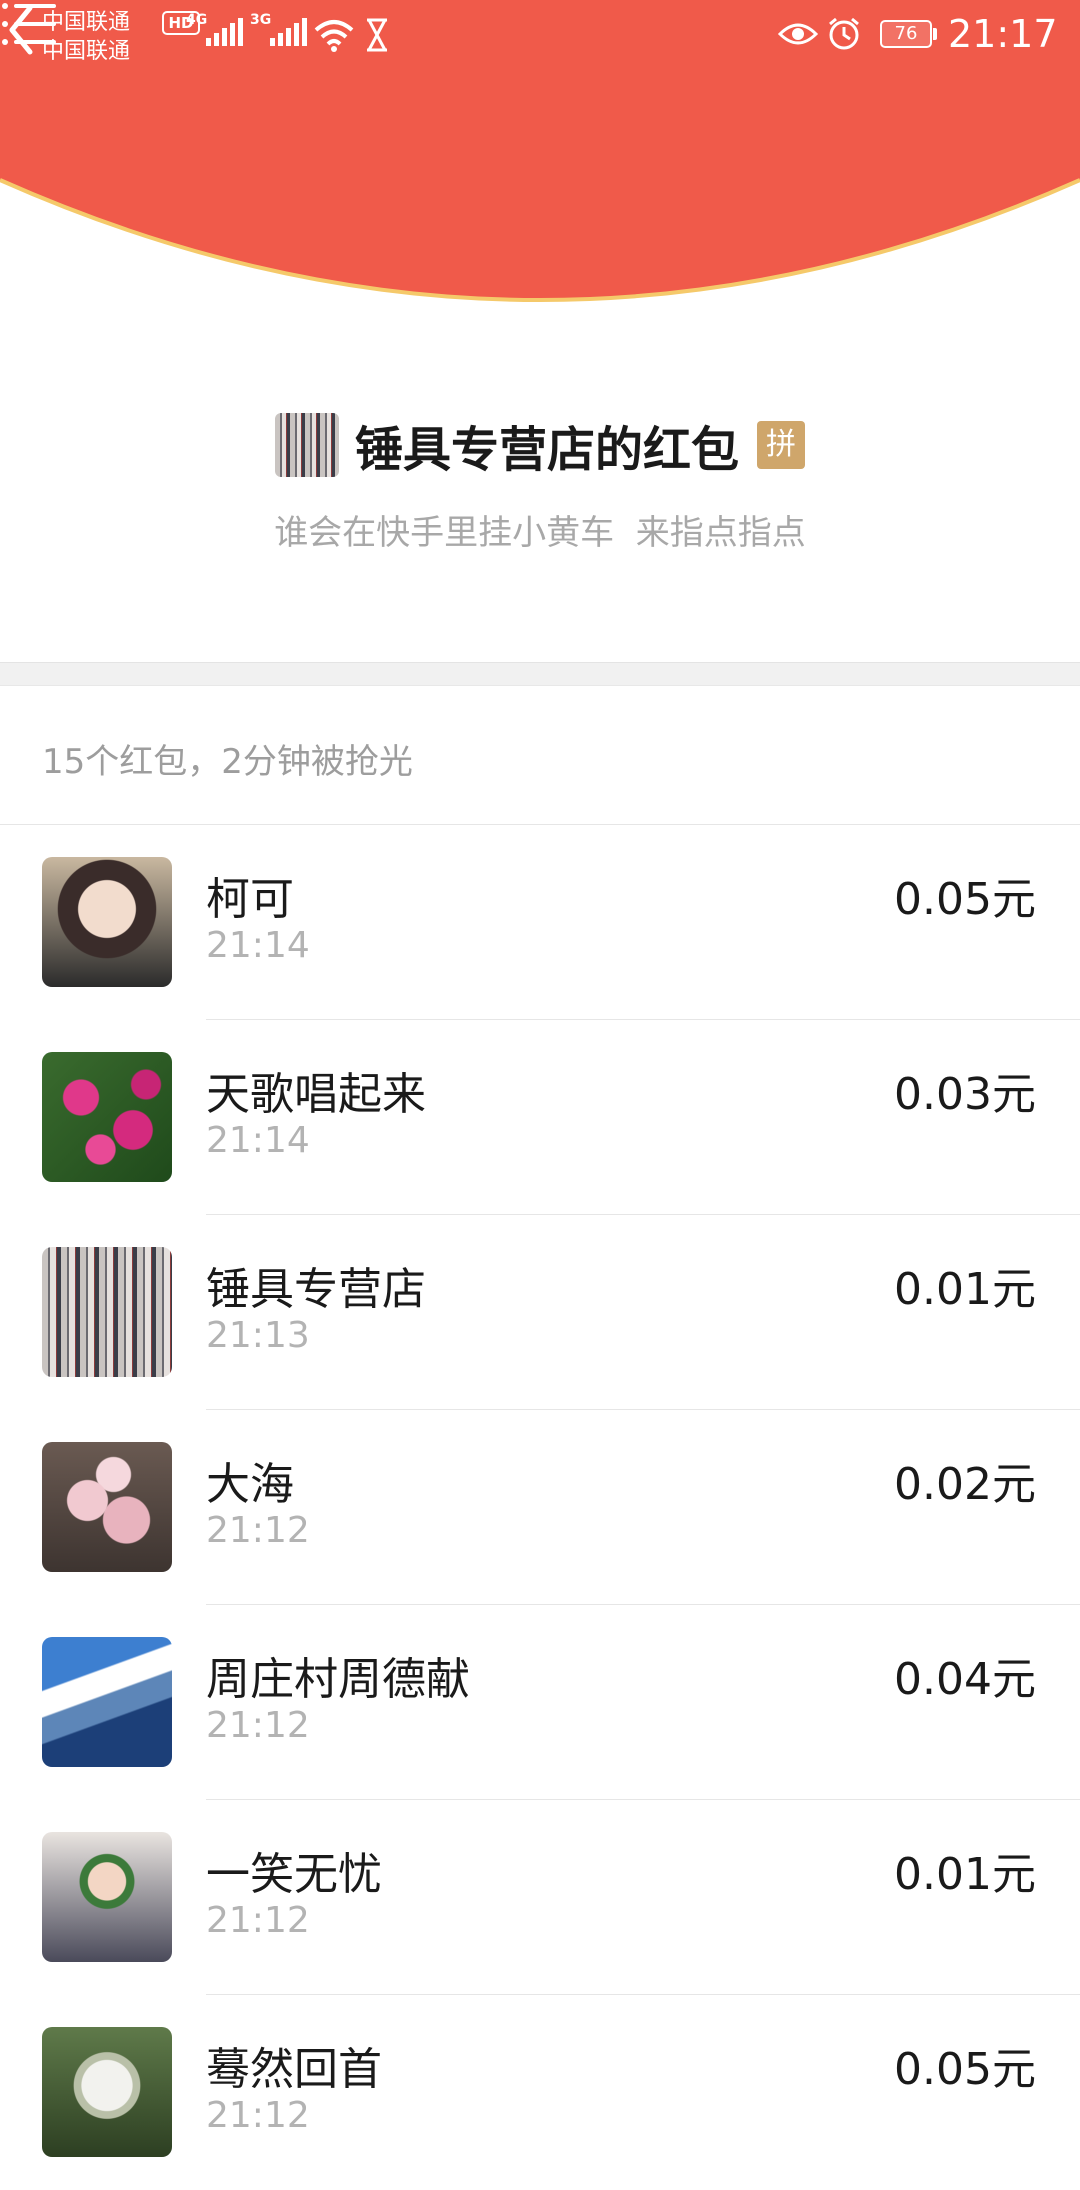 The width and height of the screenshot is (1080, 2190). What do you see at coordinates (261, 20) in the screenshot?
I see `network-type-2: 3G` at bounding box center [261, 20].